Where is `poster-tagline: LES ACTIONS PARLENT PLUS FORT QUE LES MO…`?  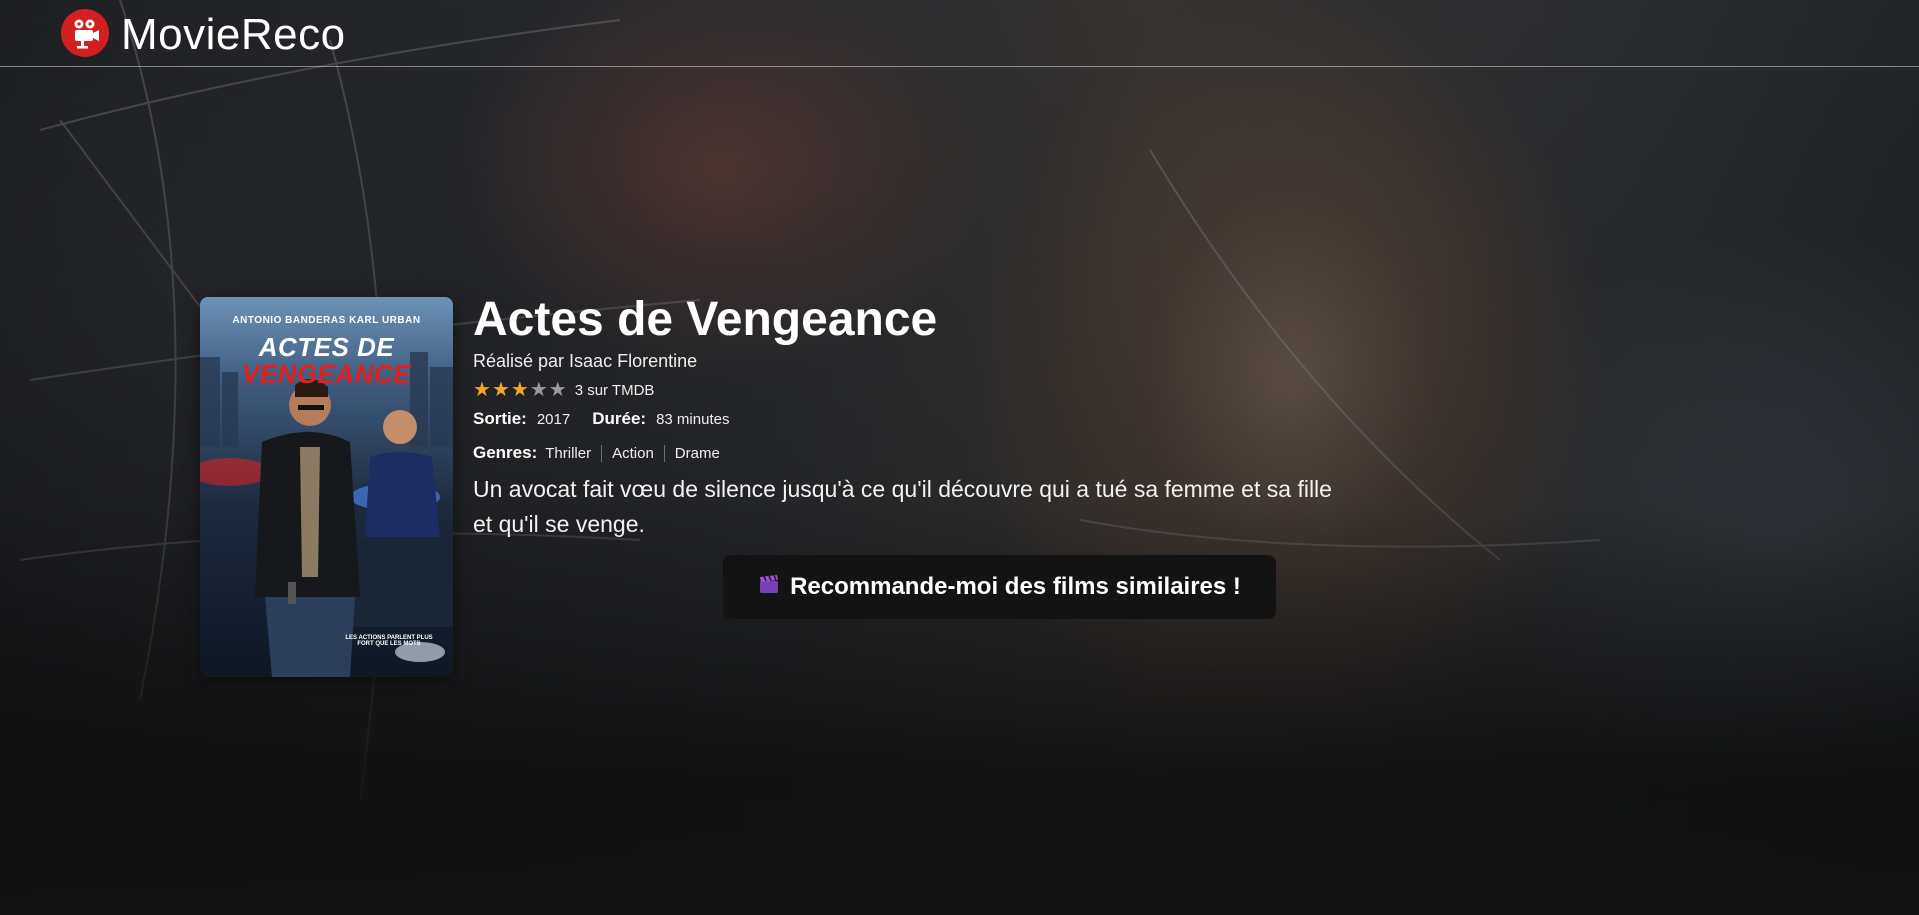
poster-tagline: LES ACTIONS PARLENT PLUS FORT QUE LES MO… is located at coordinates (389, 641).